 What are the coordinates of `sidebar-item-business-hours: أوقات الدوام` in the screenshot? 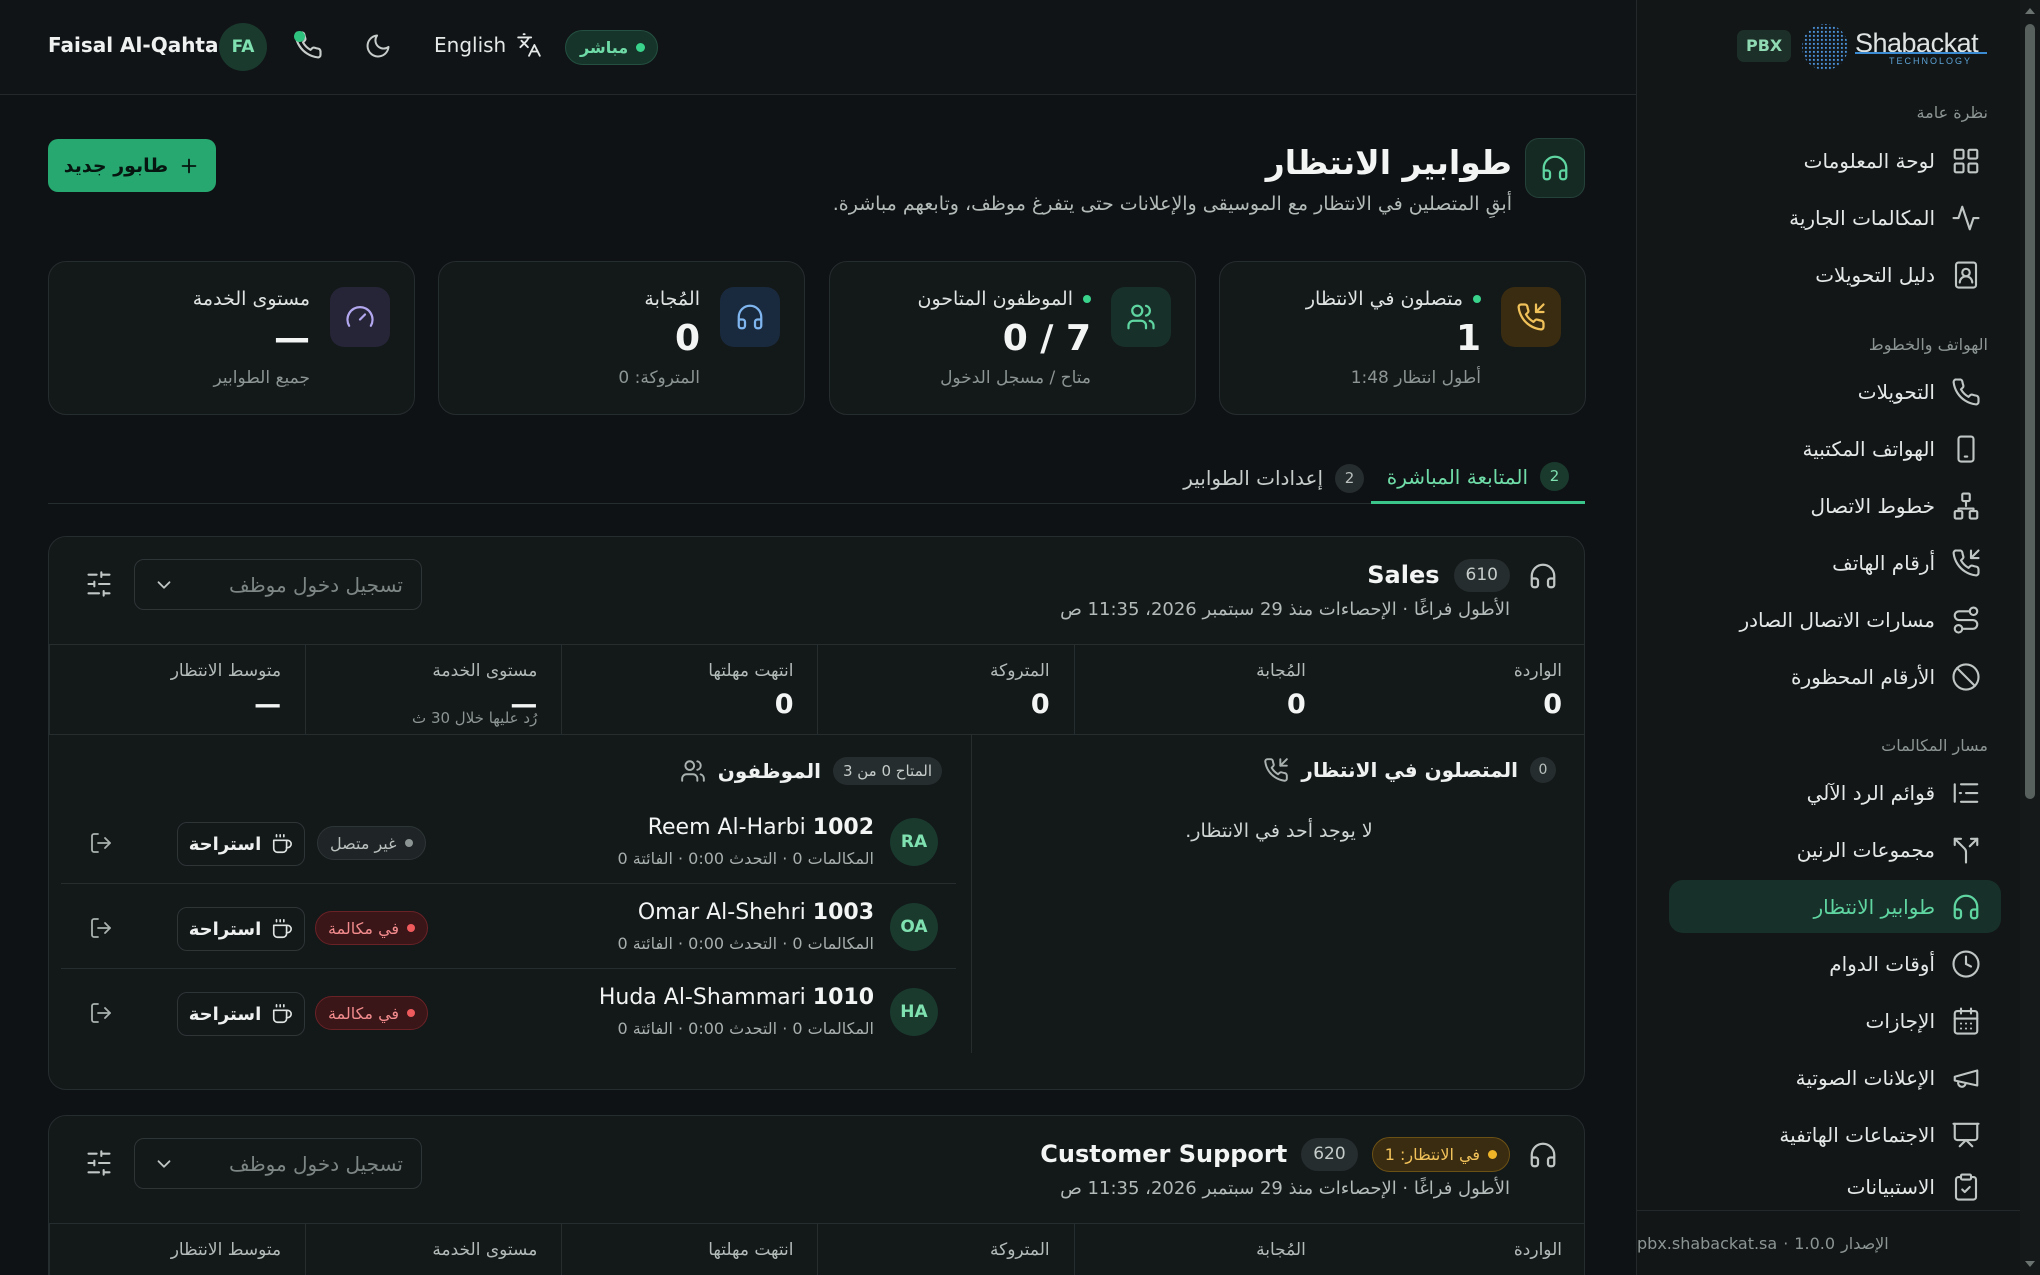 It's located at (1835, 963).